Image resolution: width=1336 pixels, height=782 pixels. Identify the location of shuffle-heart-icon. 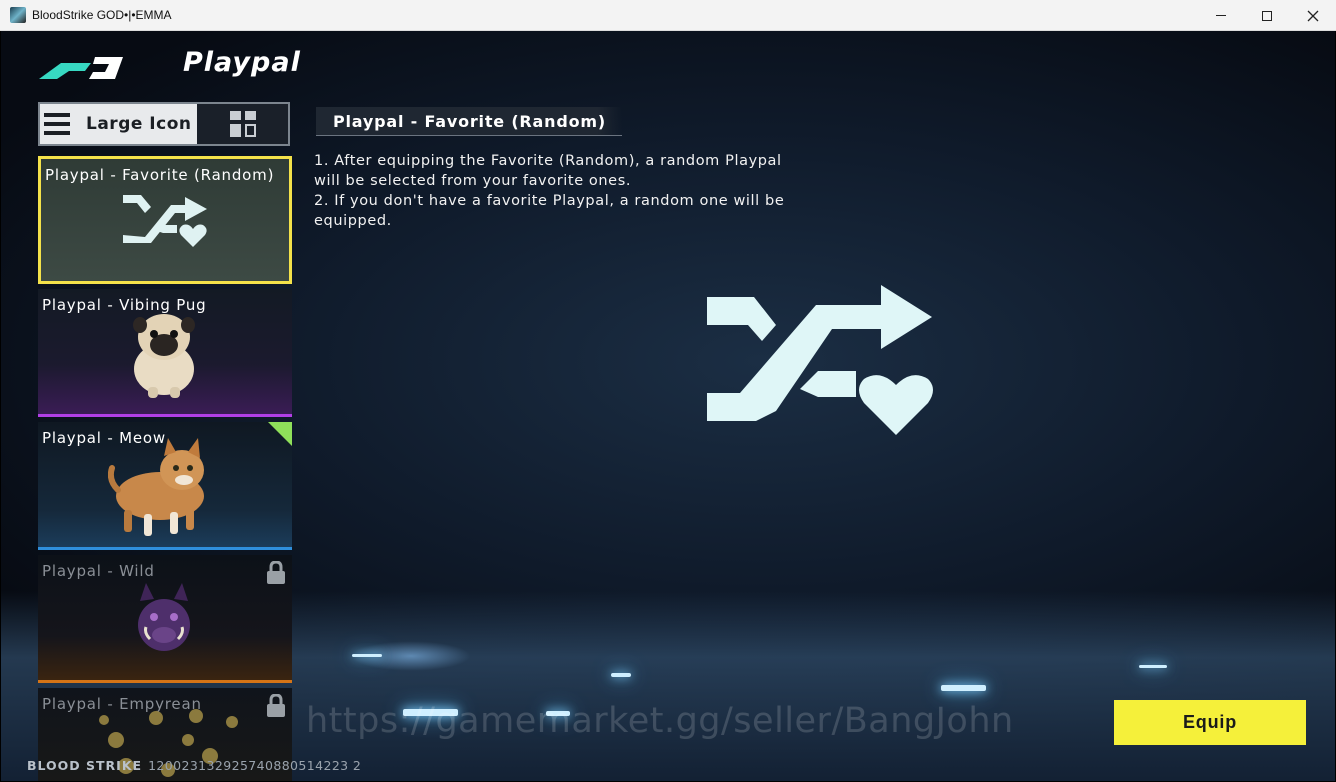
(165, 221).